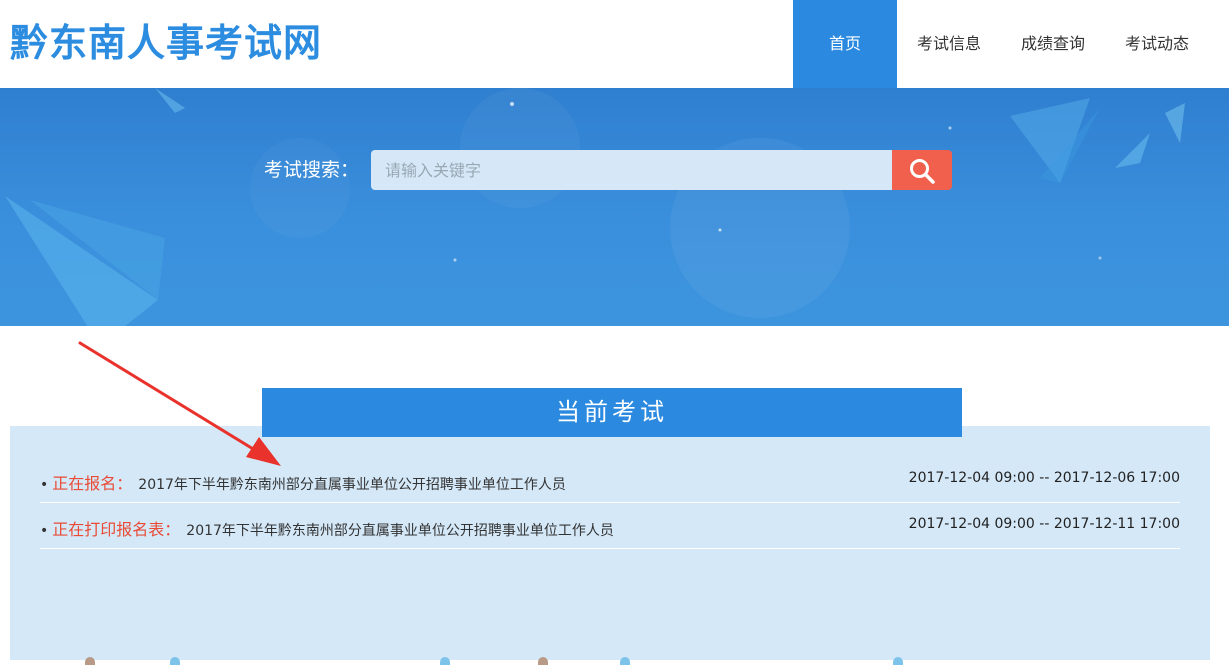 The width and height of the screenshot is (1229, 665). What do you see at coordinates (1053, 44) in the screenshot?
I see `nav-item-score-query: 成绩查询` at bounding box center [1053, 44].